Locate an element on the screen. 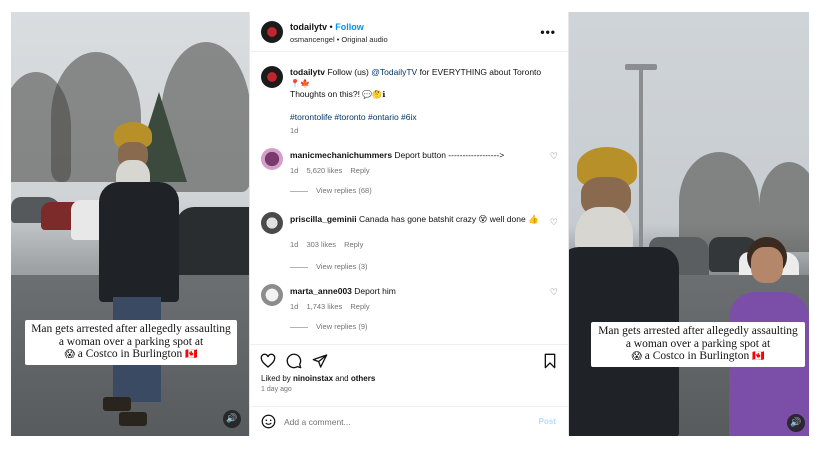 The image size is (820, 450). comment-likes: 303 likes is located at coordinates (321, 244).